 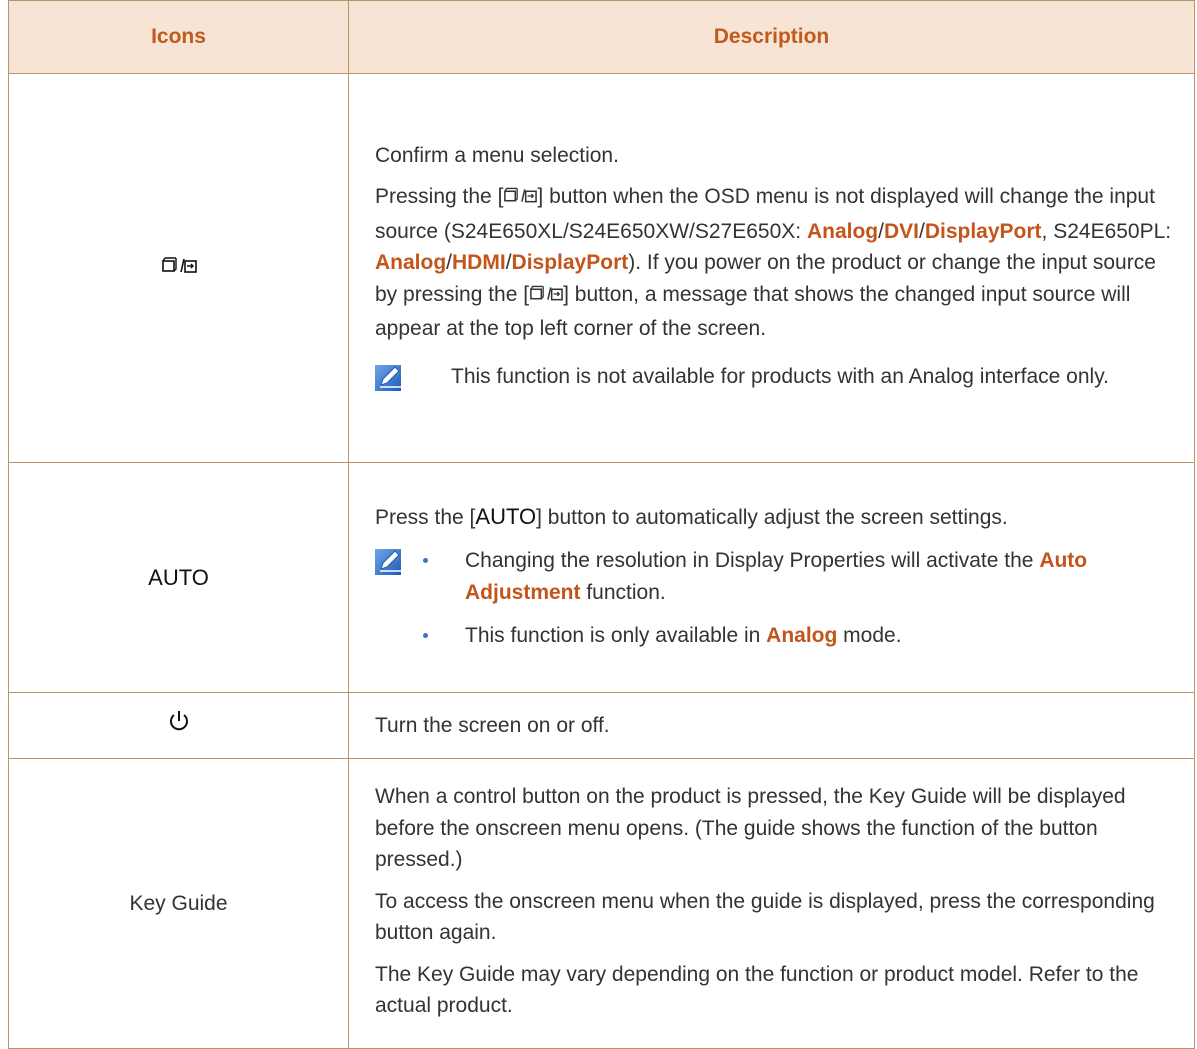 I want to click on icon-cell: AUTO, so click(x=178, y=577).